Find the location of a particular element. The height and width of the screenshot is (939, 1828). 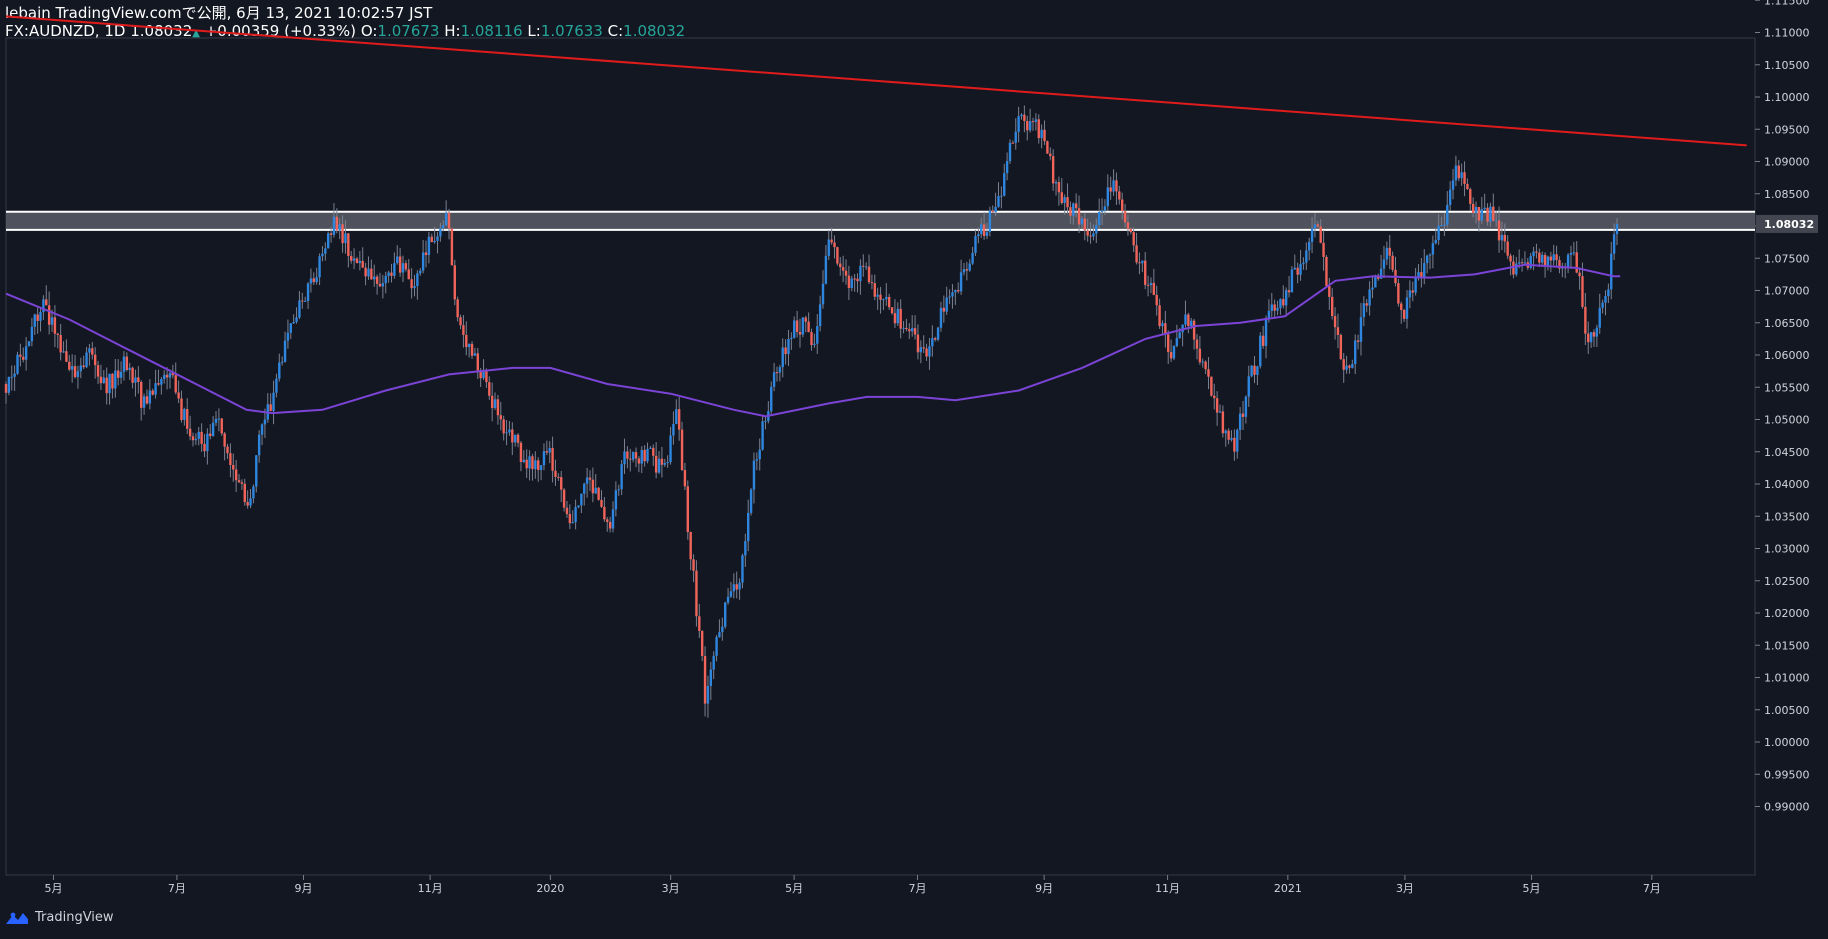

y-tick-label: 1.10500 is located at coordinates (1787, 65).